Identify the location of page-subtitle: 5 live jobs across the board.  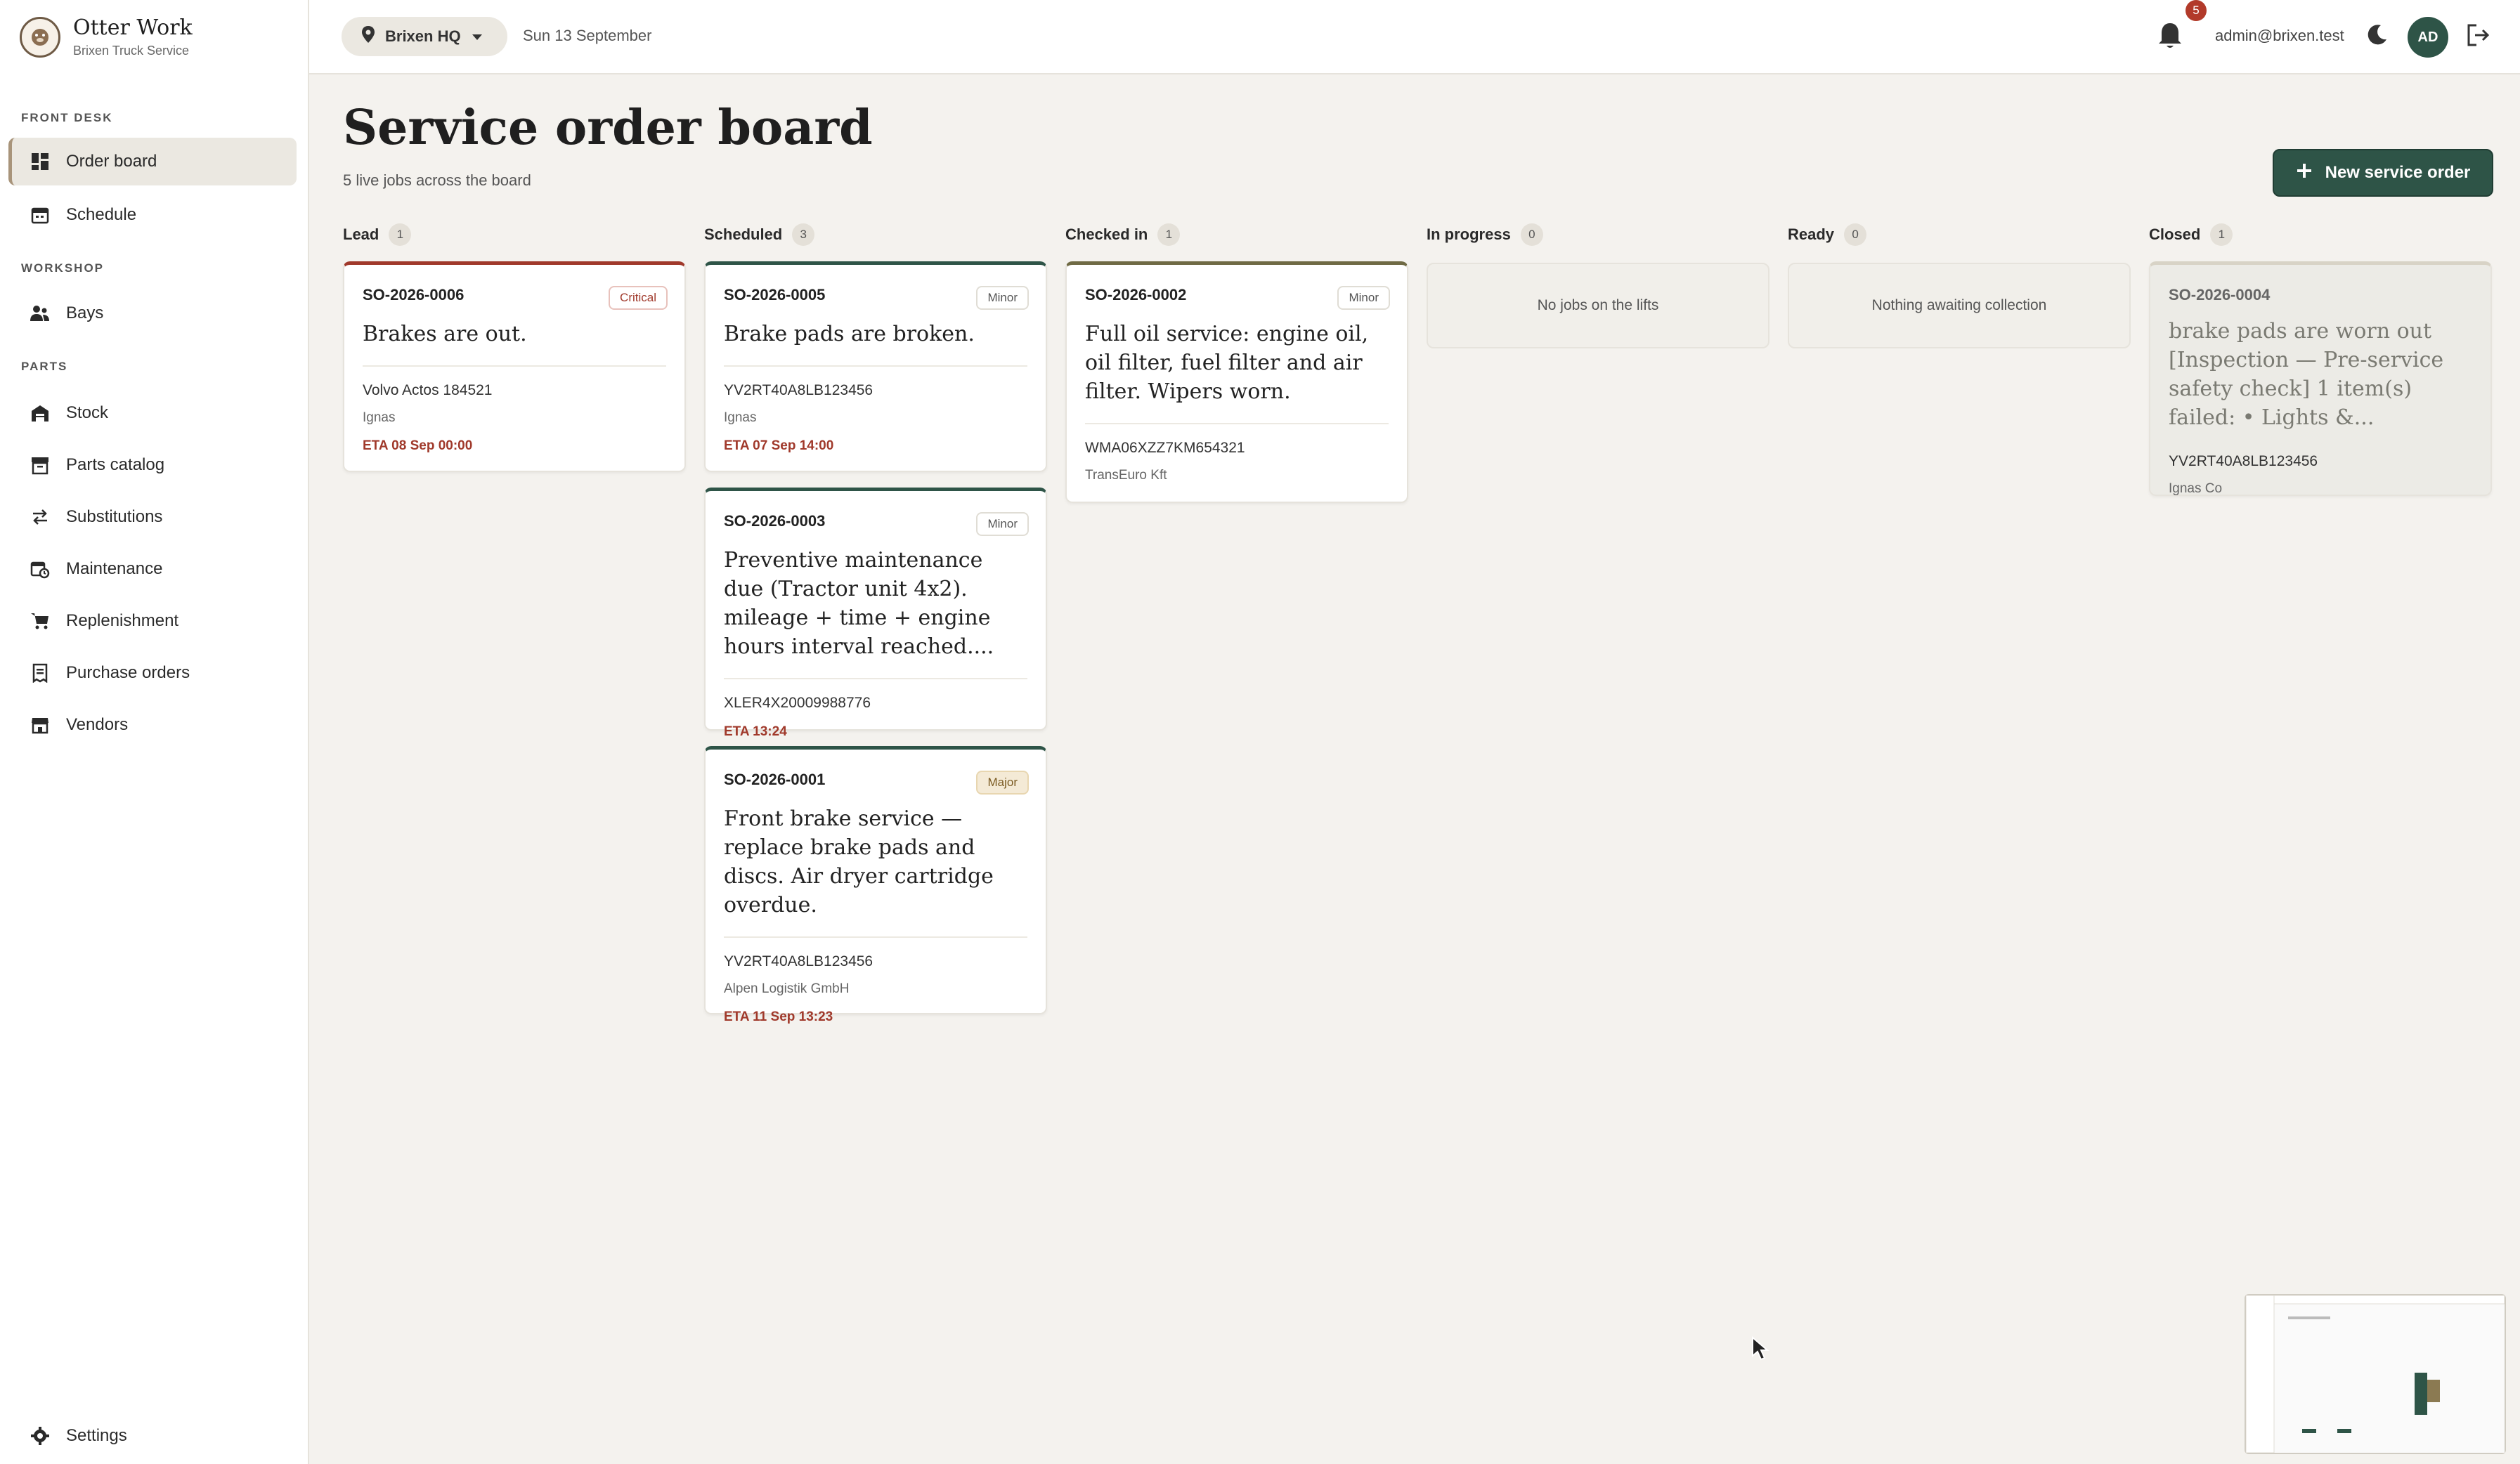
(437, 180).